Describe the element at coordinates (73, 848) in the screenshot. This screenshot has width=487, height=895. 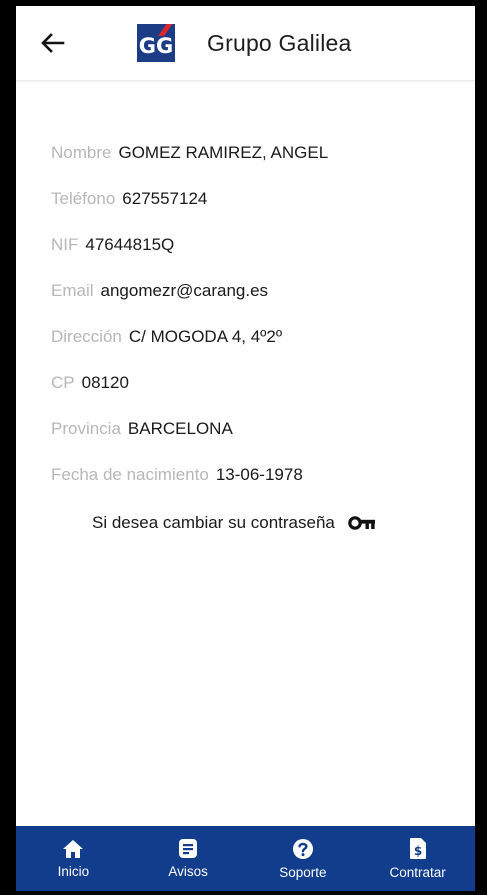
I see `home-icon` at that location.